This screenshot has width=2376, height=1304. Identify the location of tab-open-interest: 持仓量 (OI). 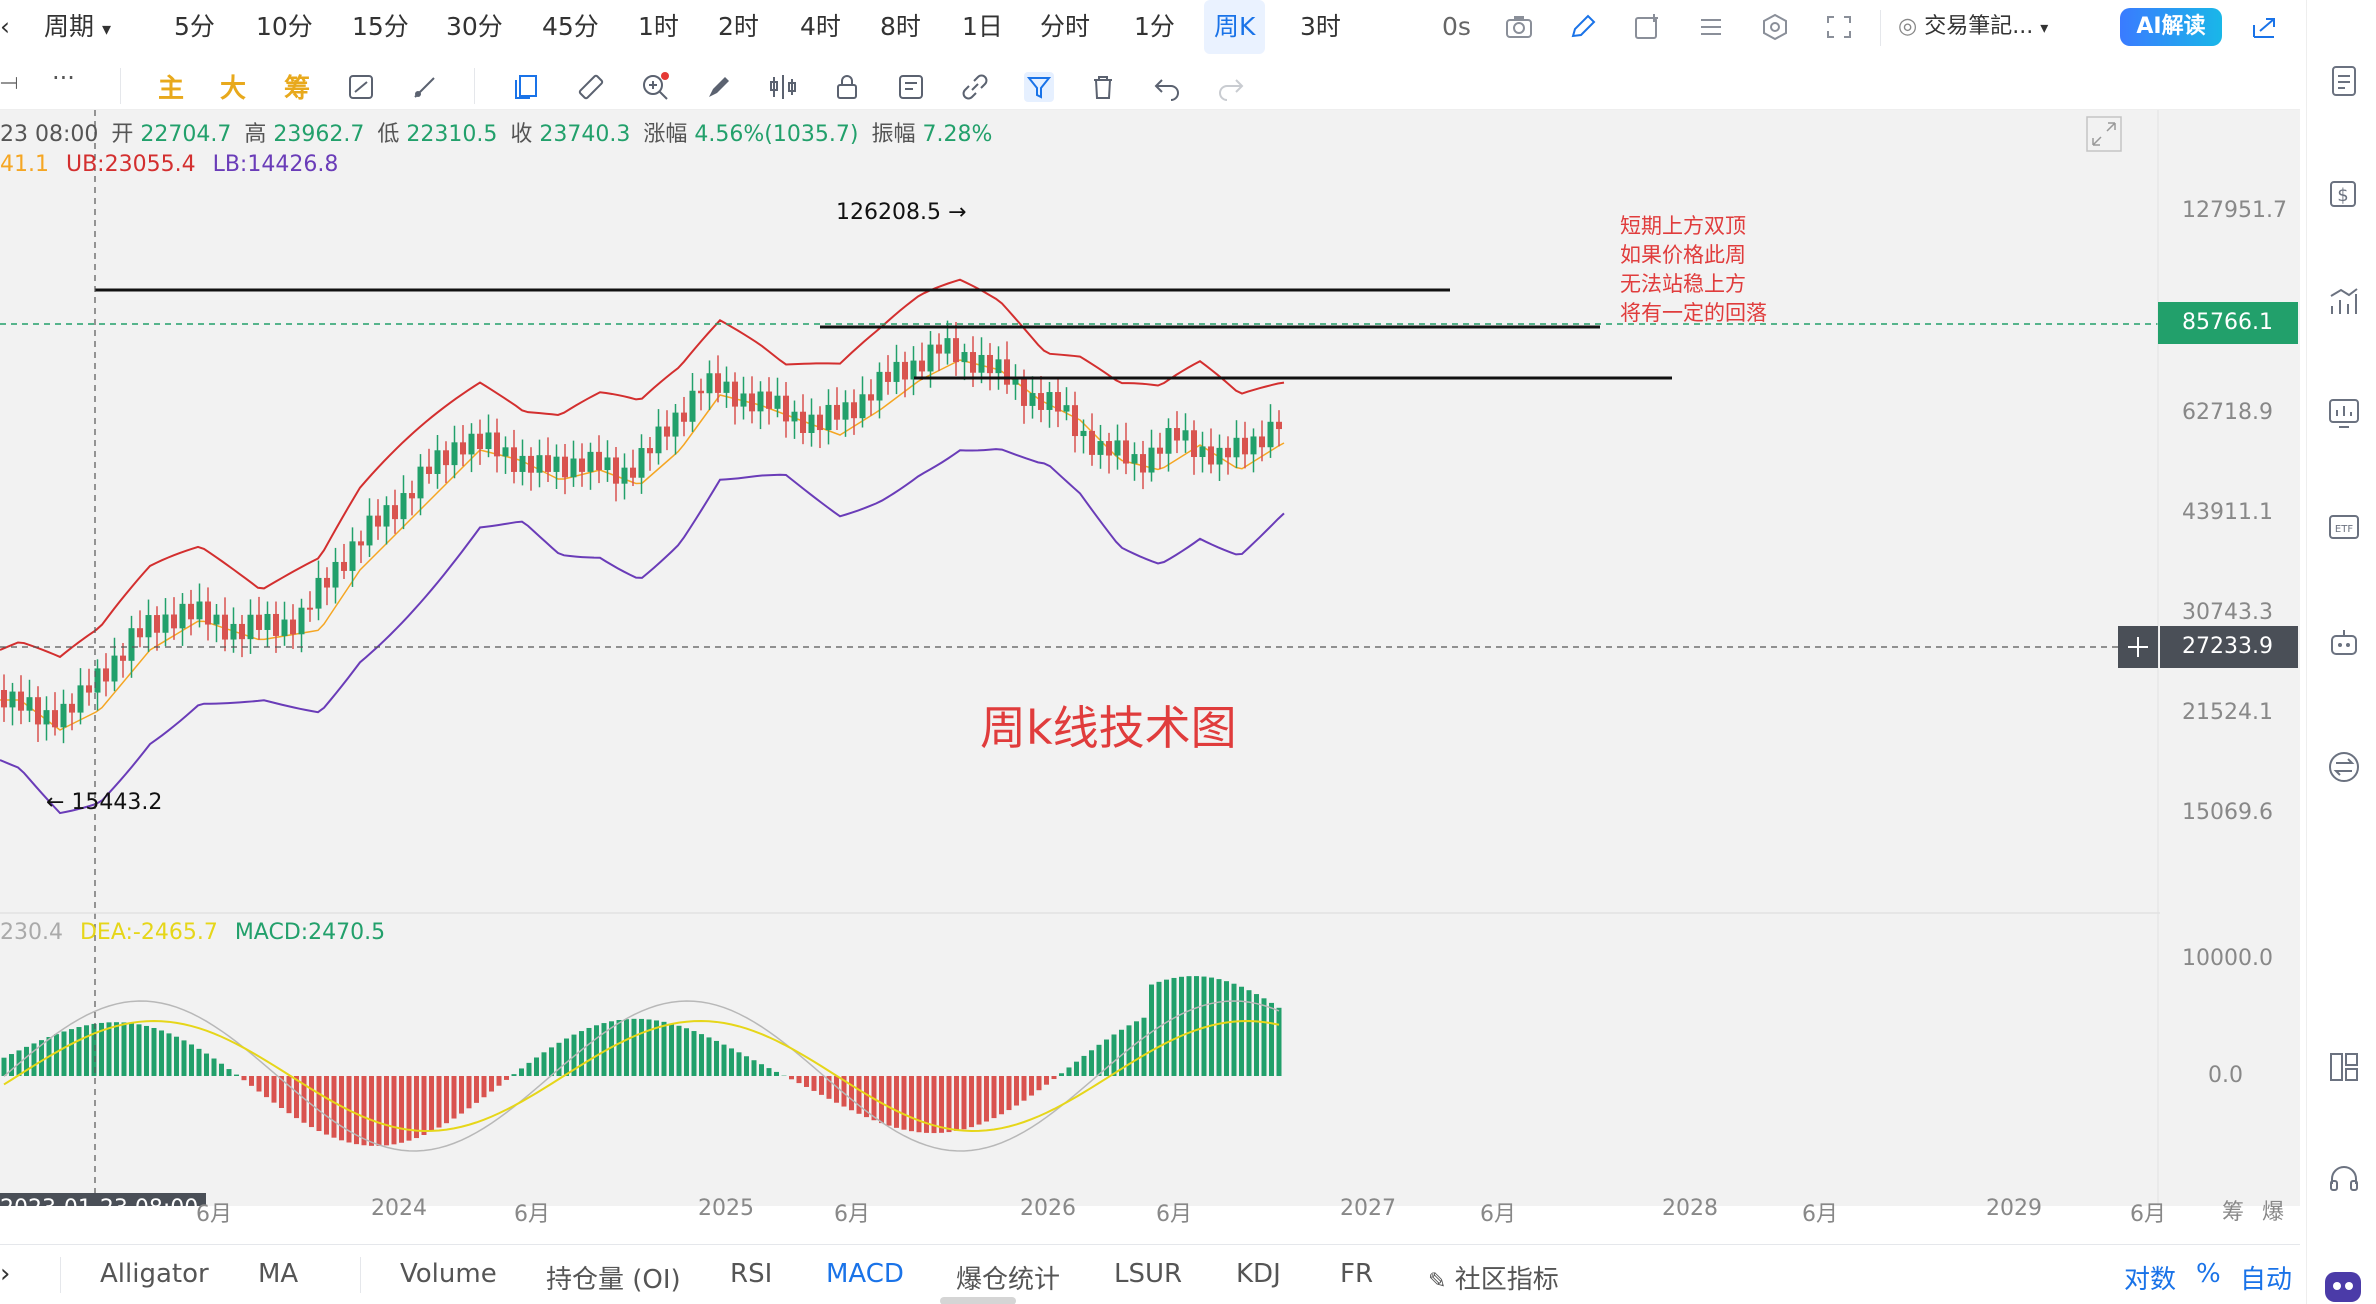
(613, 1277).